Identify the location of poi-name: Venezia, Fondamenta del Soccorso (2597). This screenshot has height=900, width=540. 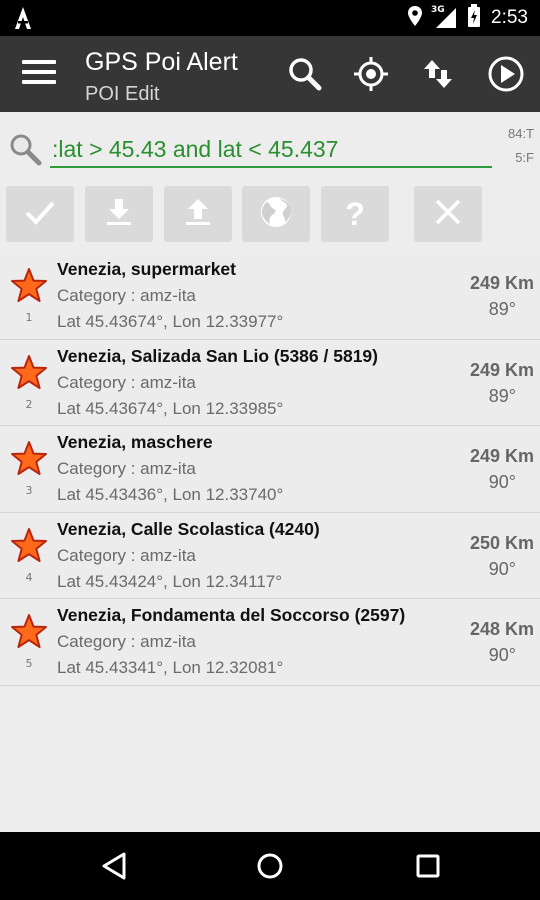
(231, 615).